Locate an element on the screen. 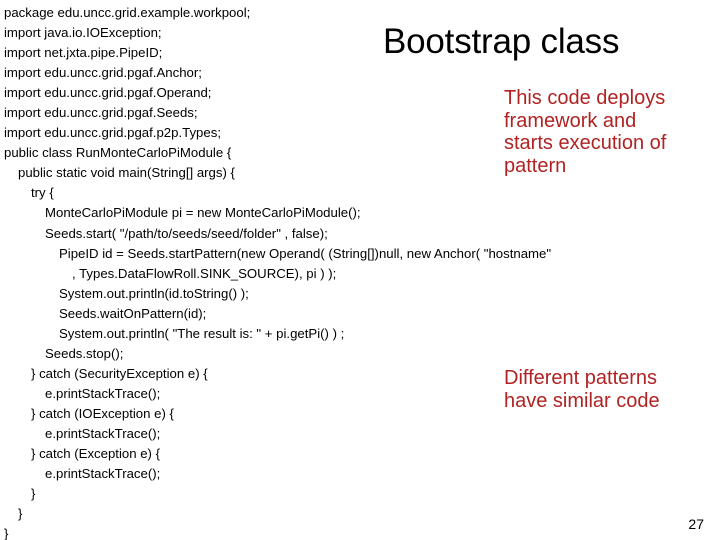  code-line: } catch (Exception e) { is located at coordinates (96, 454).